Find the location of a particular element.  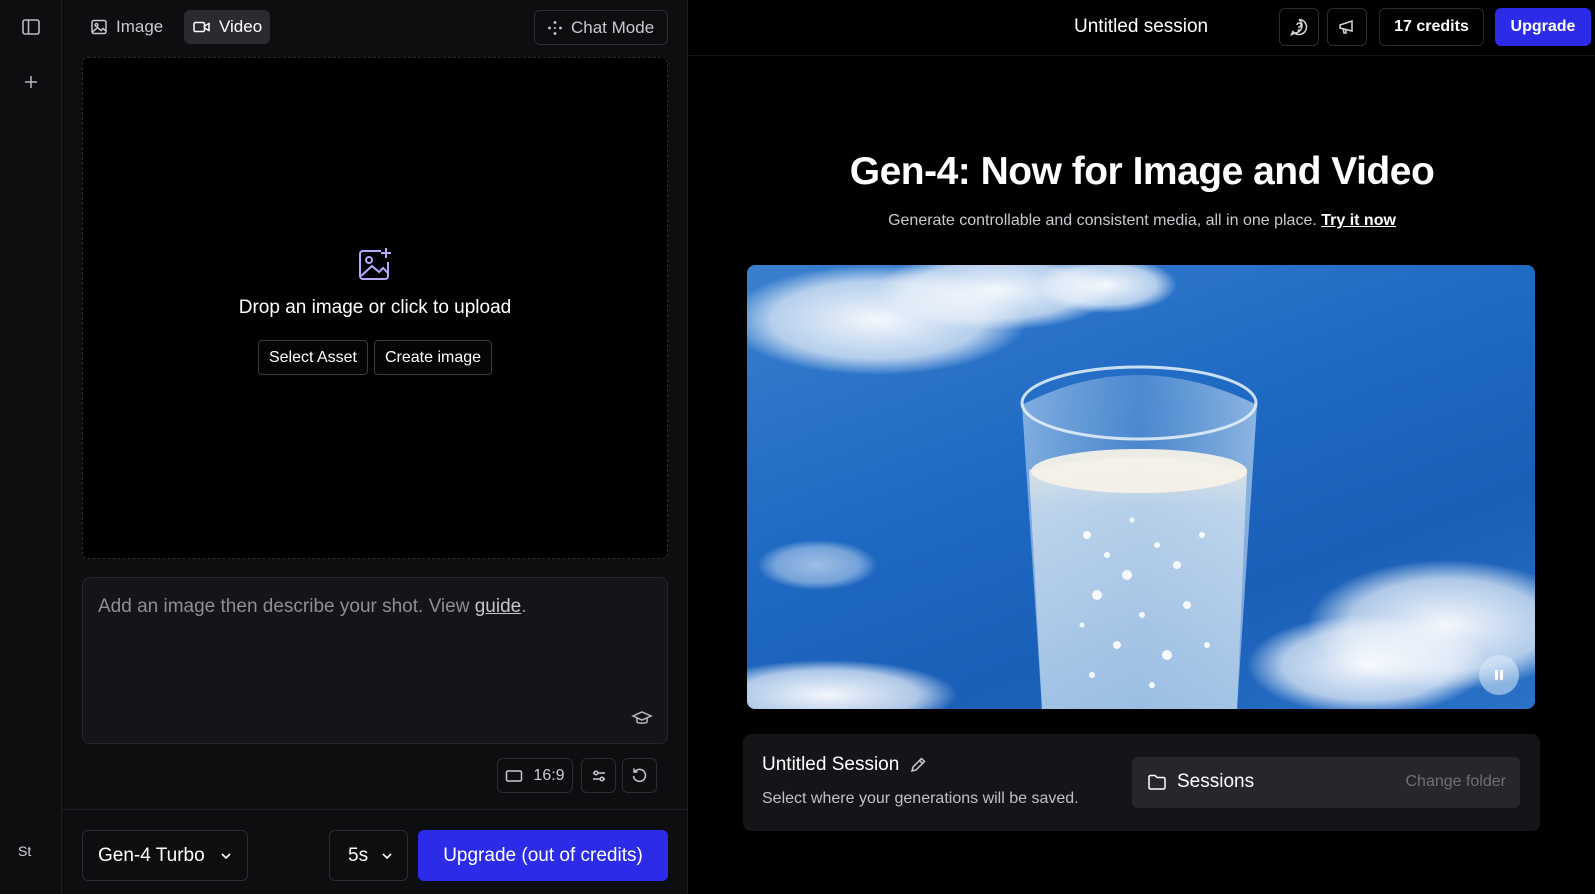

create-image-button: Create image is located at coordinates (433, 357).